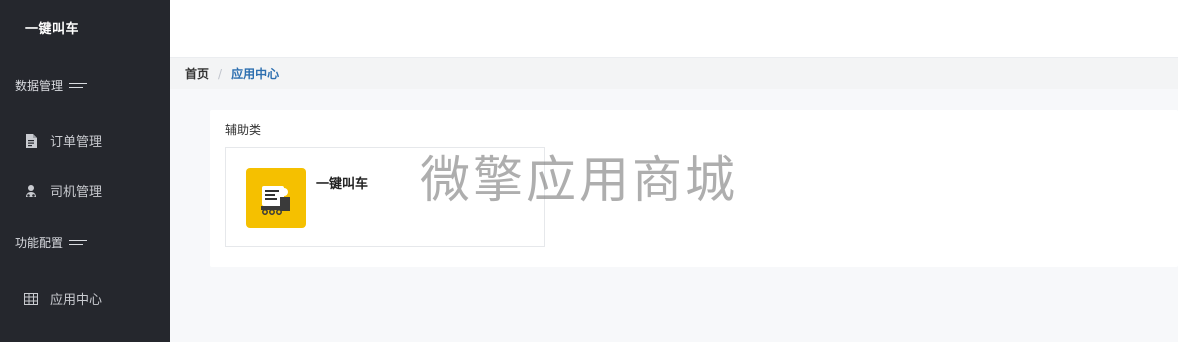 This screenshot has width=1178, height=342. I want to click on breadcrumb: 首页 / 应用中心, so click(674, 73).